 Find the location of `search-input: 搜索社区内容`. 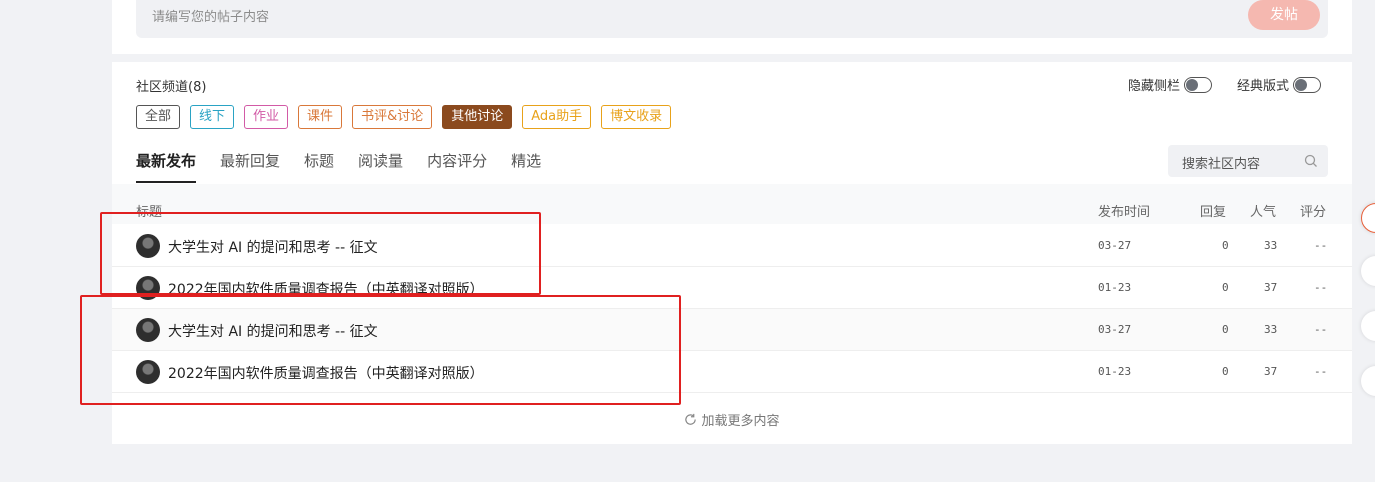

search-input: 搜索社区内容 is located at coordinates (1248, 161).